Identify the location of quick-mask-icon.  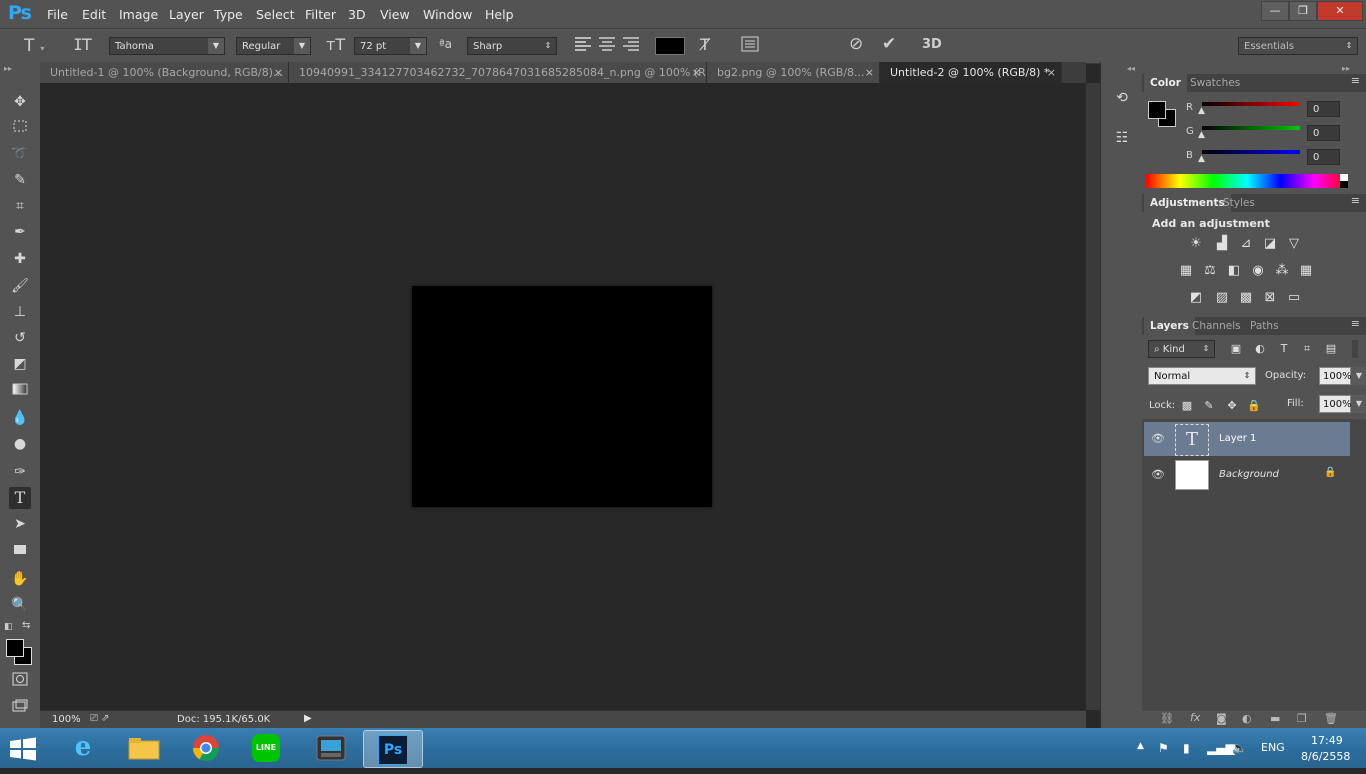
(20, 682).